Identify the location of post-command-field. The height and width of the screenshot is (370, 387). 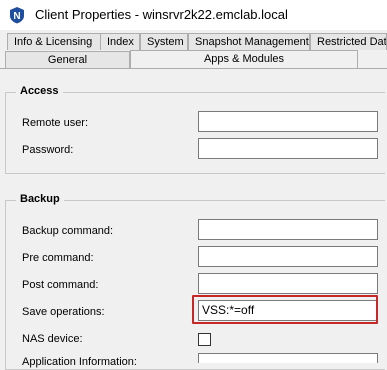
(288, 283).